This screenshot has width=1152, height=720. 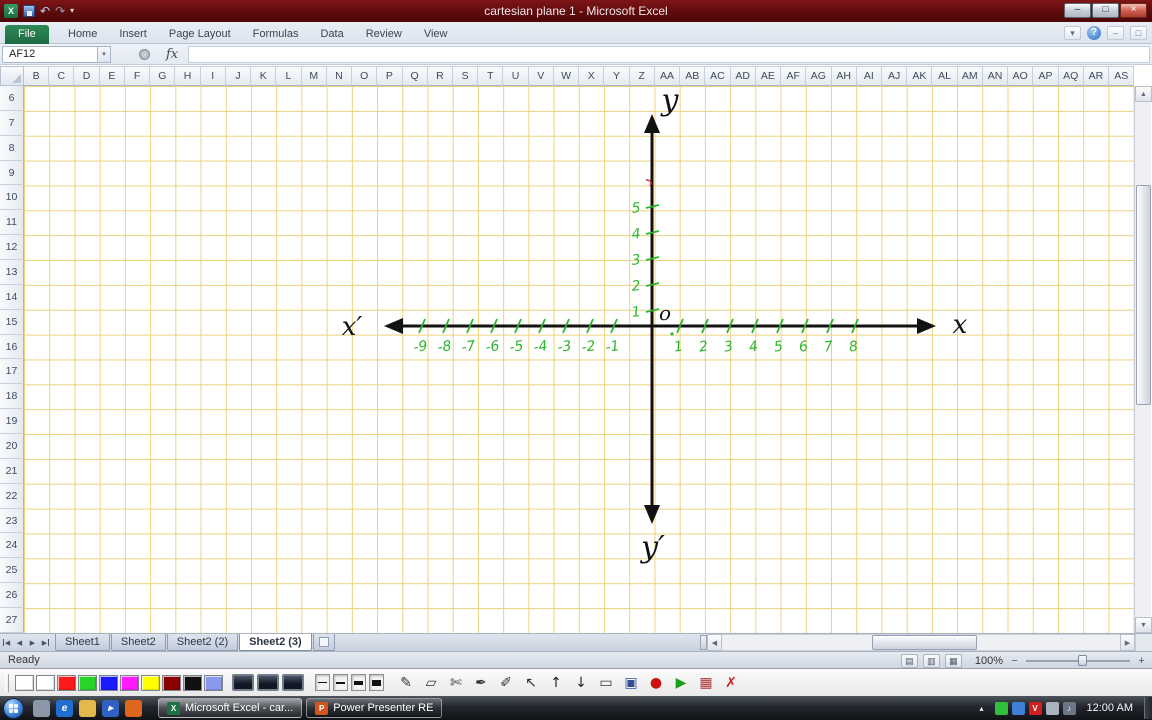 What do you see at coordinates (1105, 10) in the screenshot?
I see `maximize-button: □` at bounding box center [1105, 10].